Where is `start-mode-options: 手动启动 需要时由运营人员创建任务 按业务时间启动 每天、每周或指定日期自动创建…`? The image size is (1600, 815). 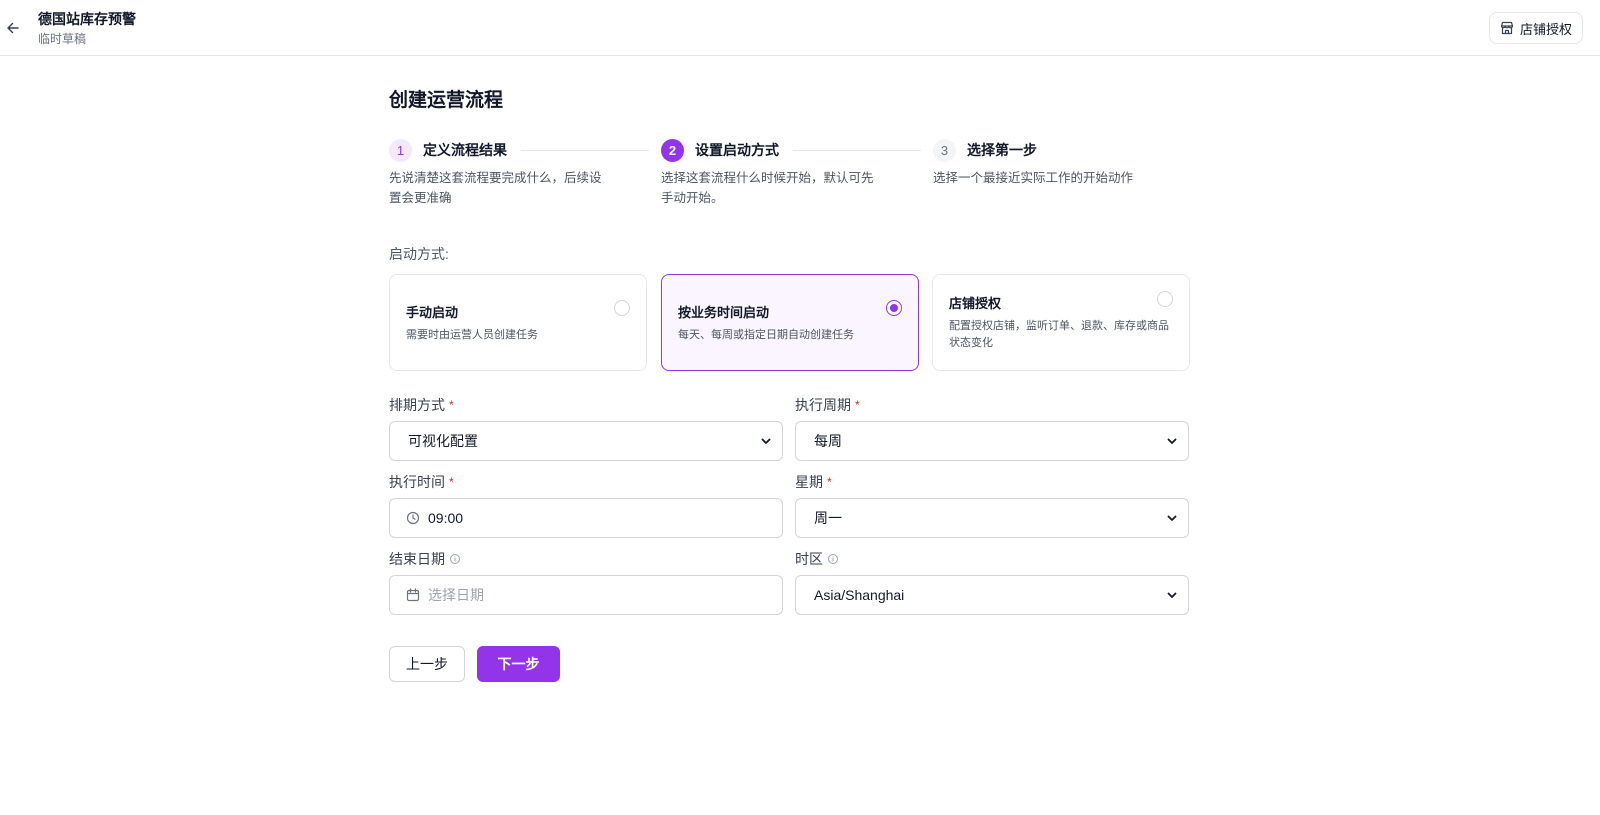 start-mode-options: 手动启动 需要时由运营人员创建任务 按业务时间启动 每天、每周或指定日期自动创建… is located at coordinates (789, 323).